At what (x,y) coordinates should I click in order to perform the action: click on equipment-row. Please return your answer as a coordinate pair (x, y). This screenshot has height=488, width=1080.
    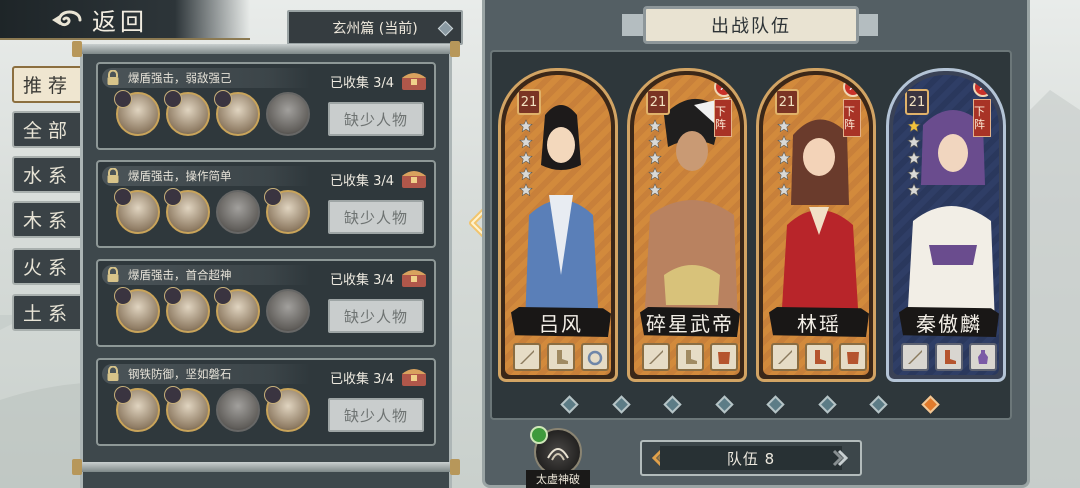
    Looking at the image, I should click on (561, 358).